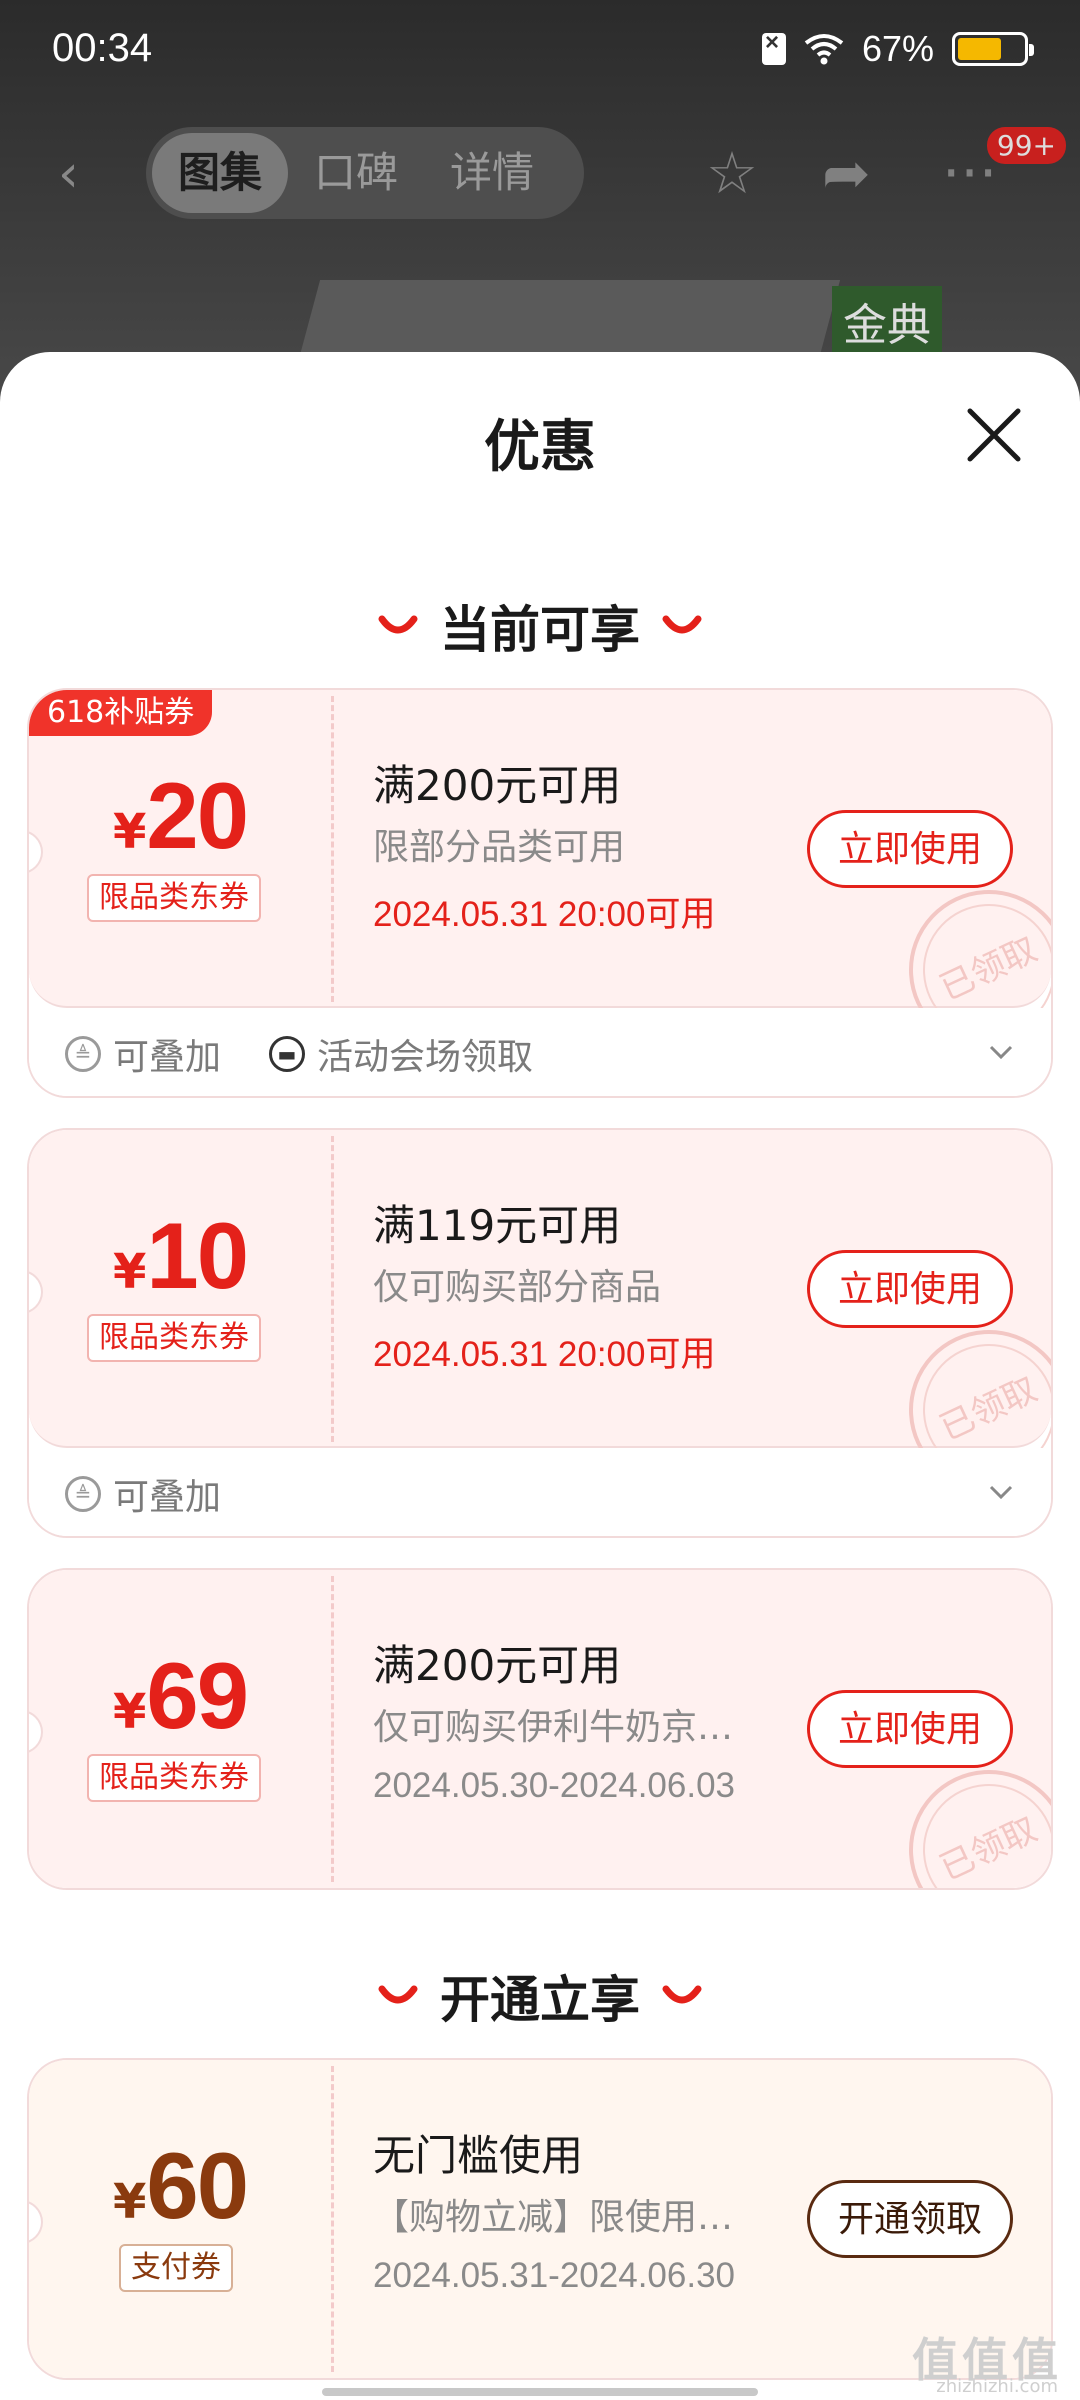 This screenshot has height=2400, width=1080. I want to click on coupon-scope: 限部分品类可用, so click(499, 847).